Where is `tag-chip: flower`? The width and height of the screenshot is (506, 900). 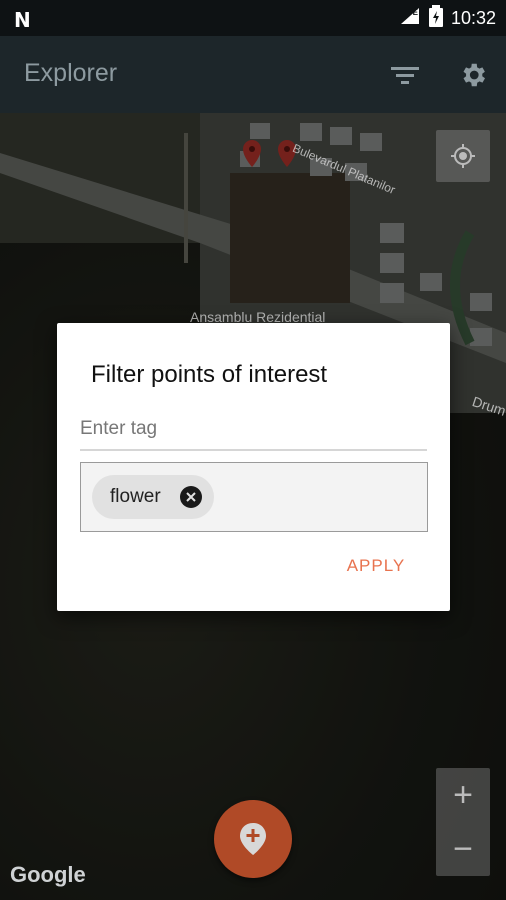
tag-chip: flower is located at coordinates (153, 497).